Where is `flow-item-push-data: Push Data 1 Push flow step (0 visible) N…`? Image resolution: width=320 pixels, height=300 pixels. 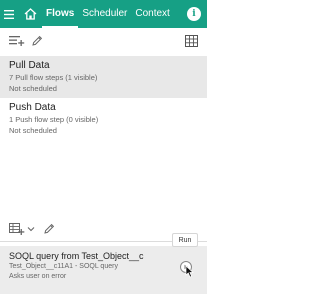
flow-item-push-data: Push Data 1 Push flow step (0 visible) N… is located at coordinates (103, 119).